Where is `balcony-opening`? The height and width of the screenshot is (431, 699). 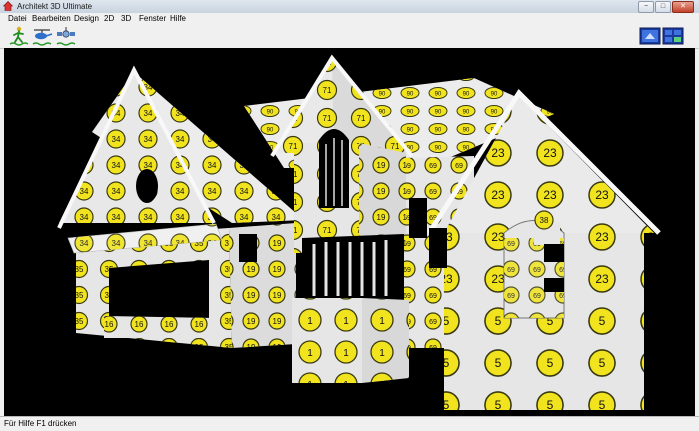
balcony-opening is located at coordinates (353, 266).